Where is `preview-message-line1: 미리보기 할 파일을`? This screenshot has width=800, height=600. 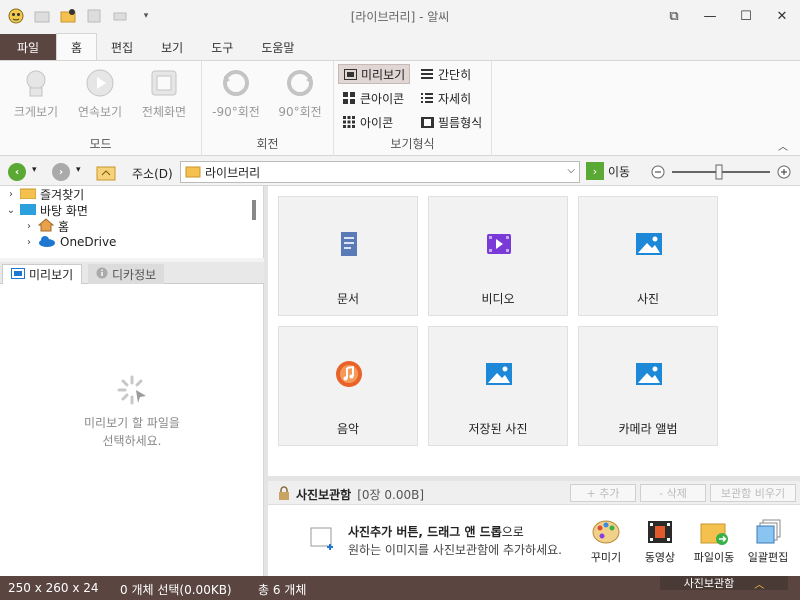 preview-message-line1: 미리보기 할 파일을 is located at coordinates (132, 423).